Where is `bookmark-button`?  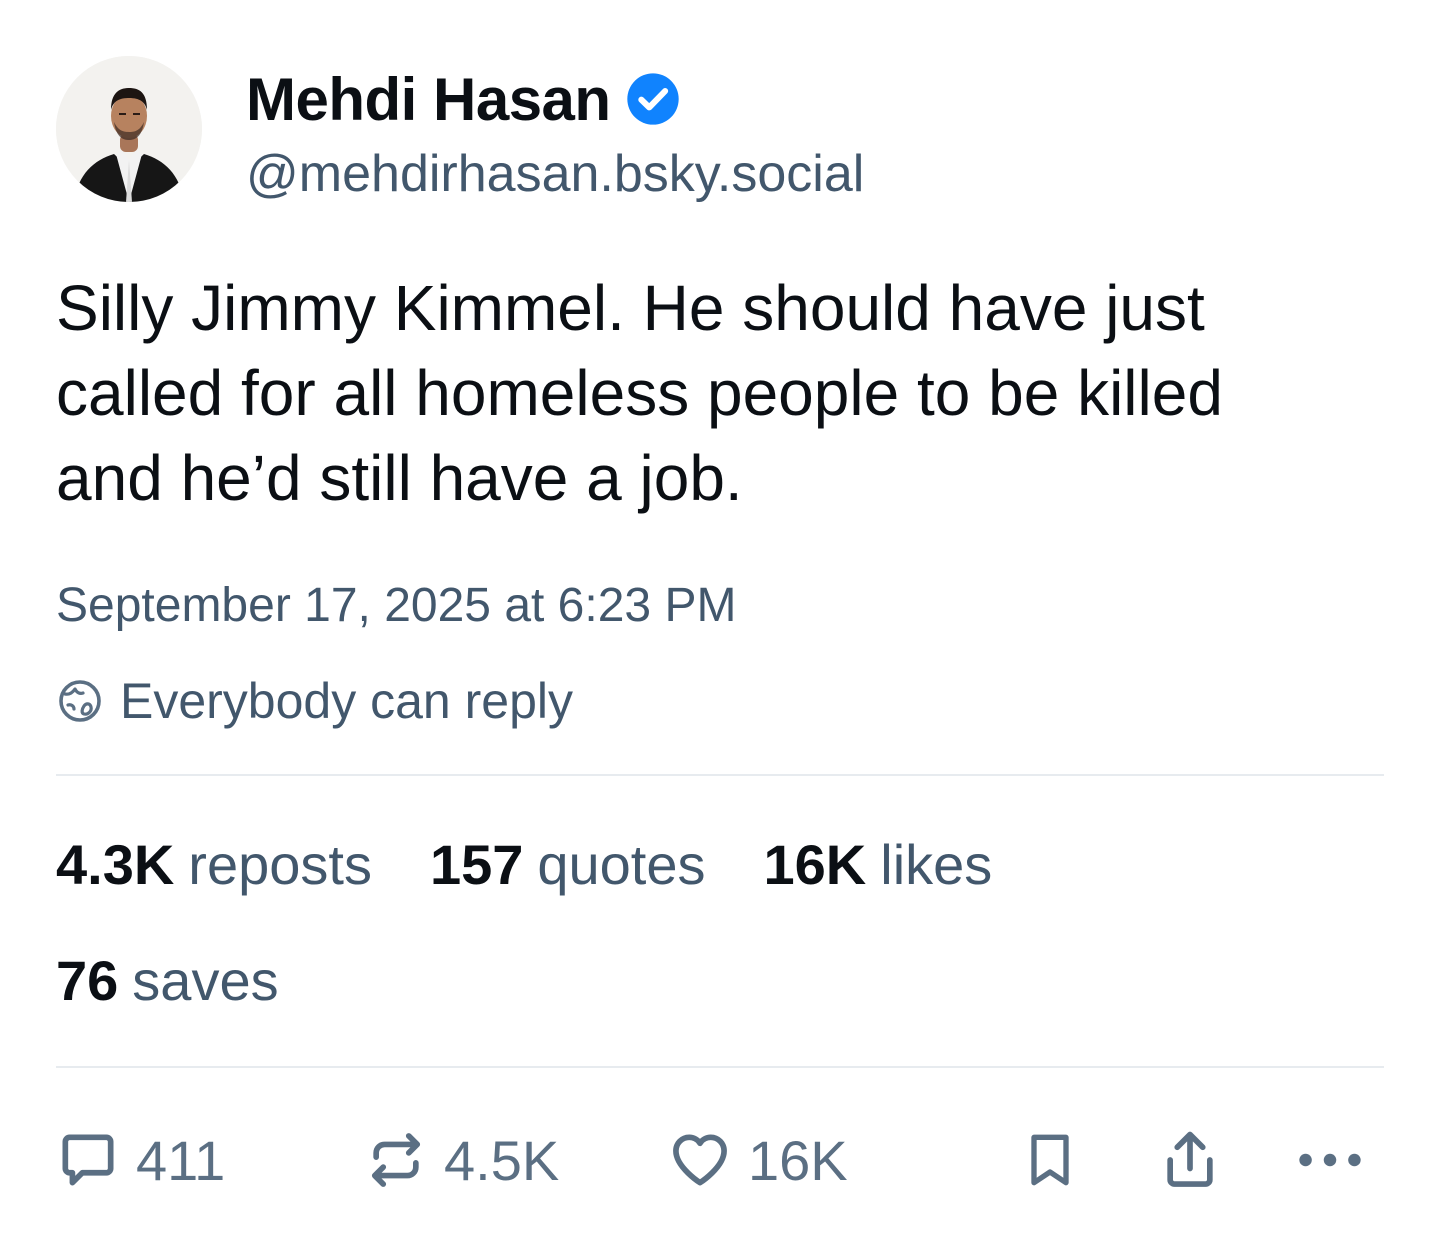
bookmark-button is located at coordinates (1050, 1160).